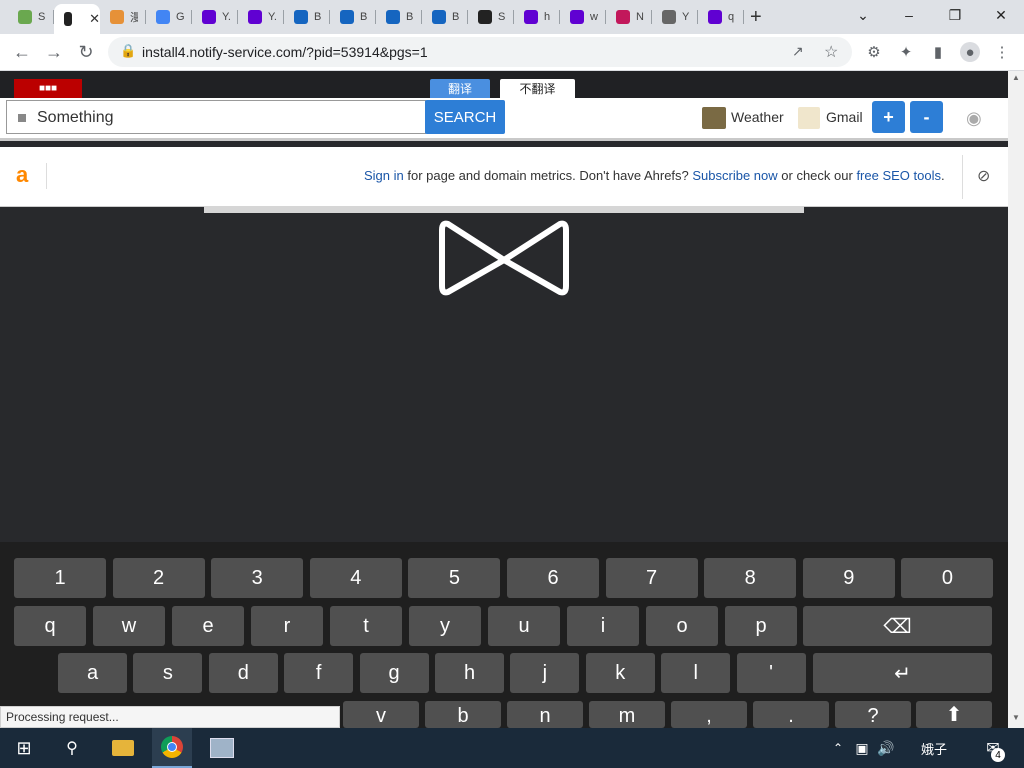 This screenshot has width=1024, height=768. I want to click on key-l: l, so click(696, 673).